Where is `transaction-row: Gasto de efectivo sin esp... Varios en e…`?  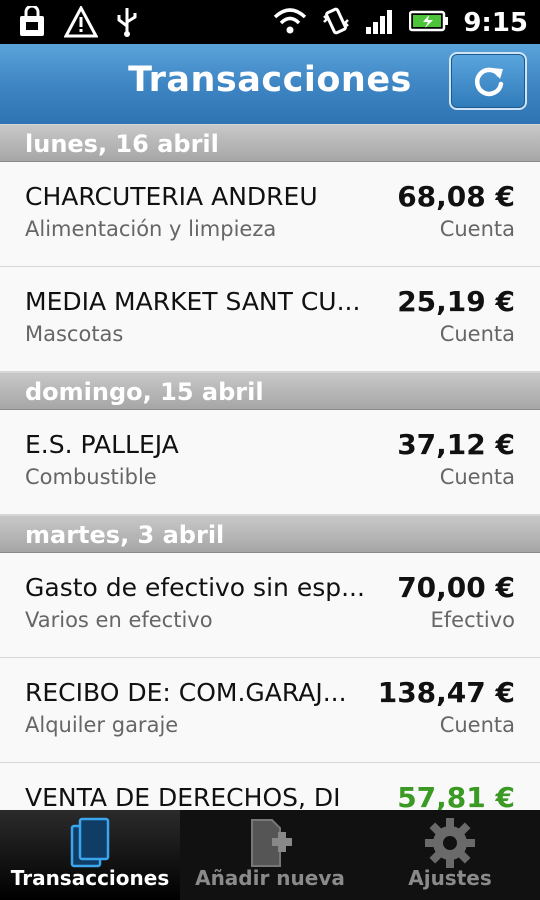 transaction-row: Gasto de efectivo sin esp... Varios en e… is located at coordinates (270, 605).